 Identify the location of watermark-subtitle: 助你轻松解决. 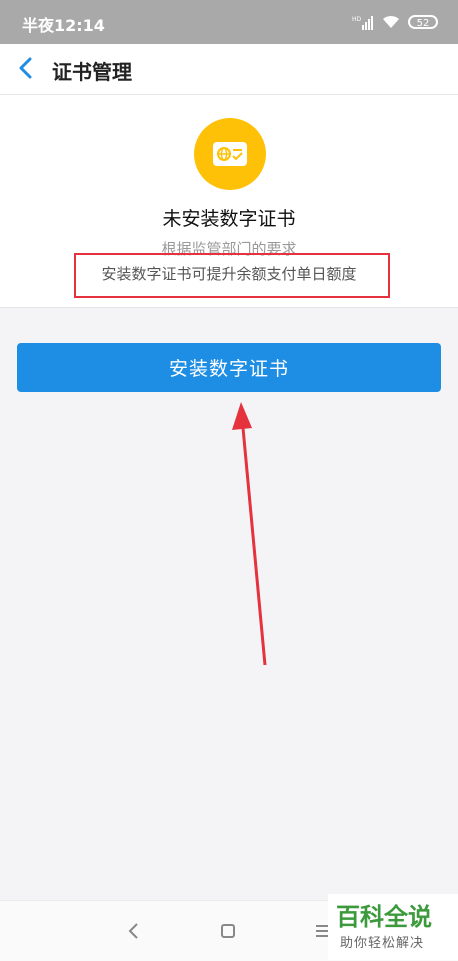
(382, 943).